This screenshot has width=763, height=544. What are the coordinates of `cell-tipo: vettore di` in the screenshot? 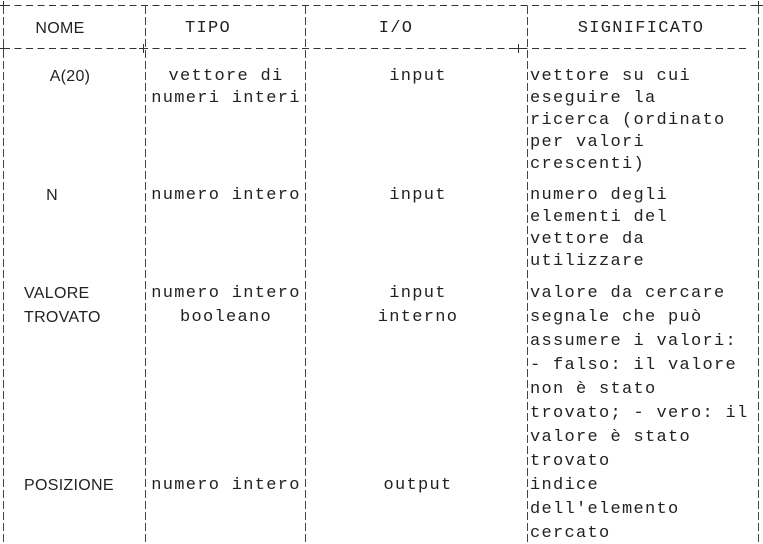 It's located at (226, 76).